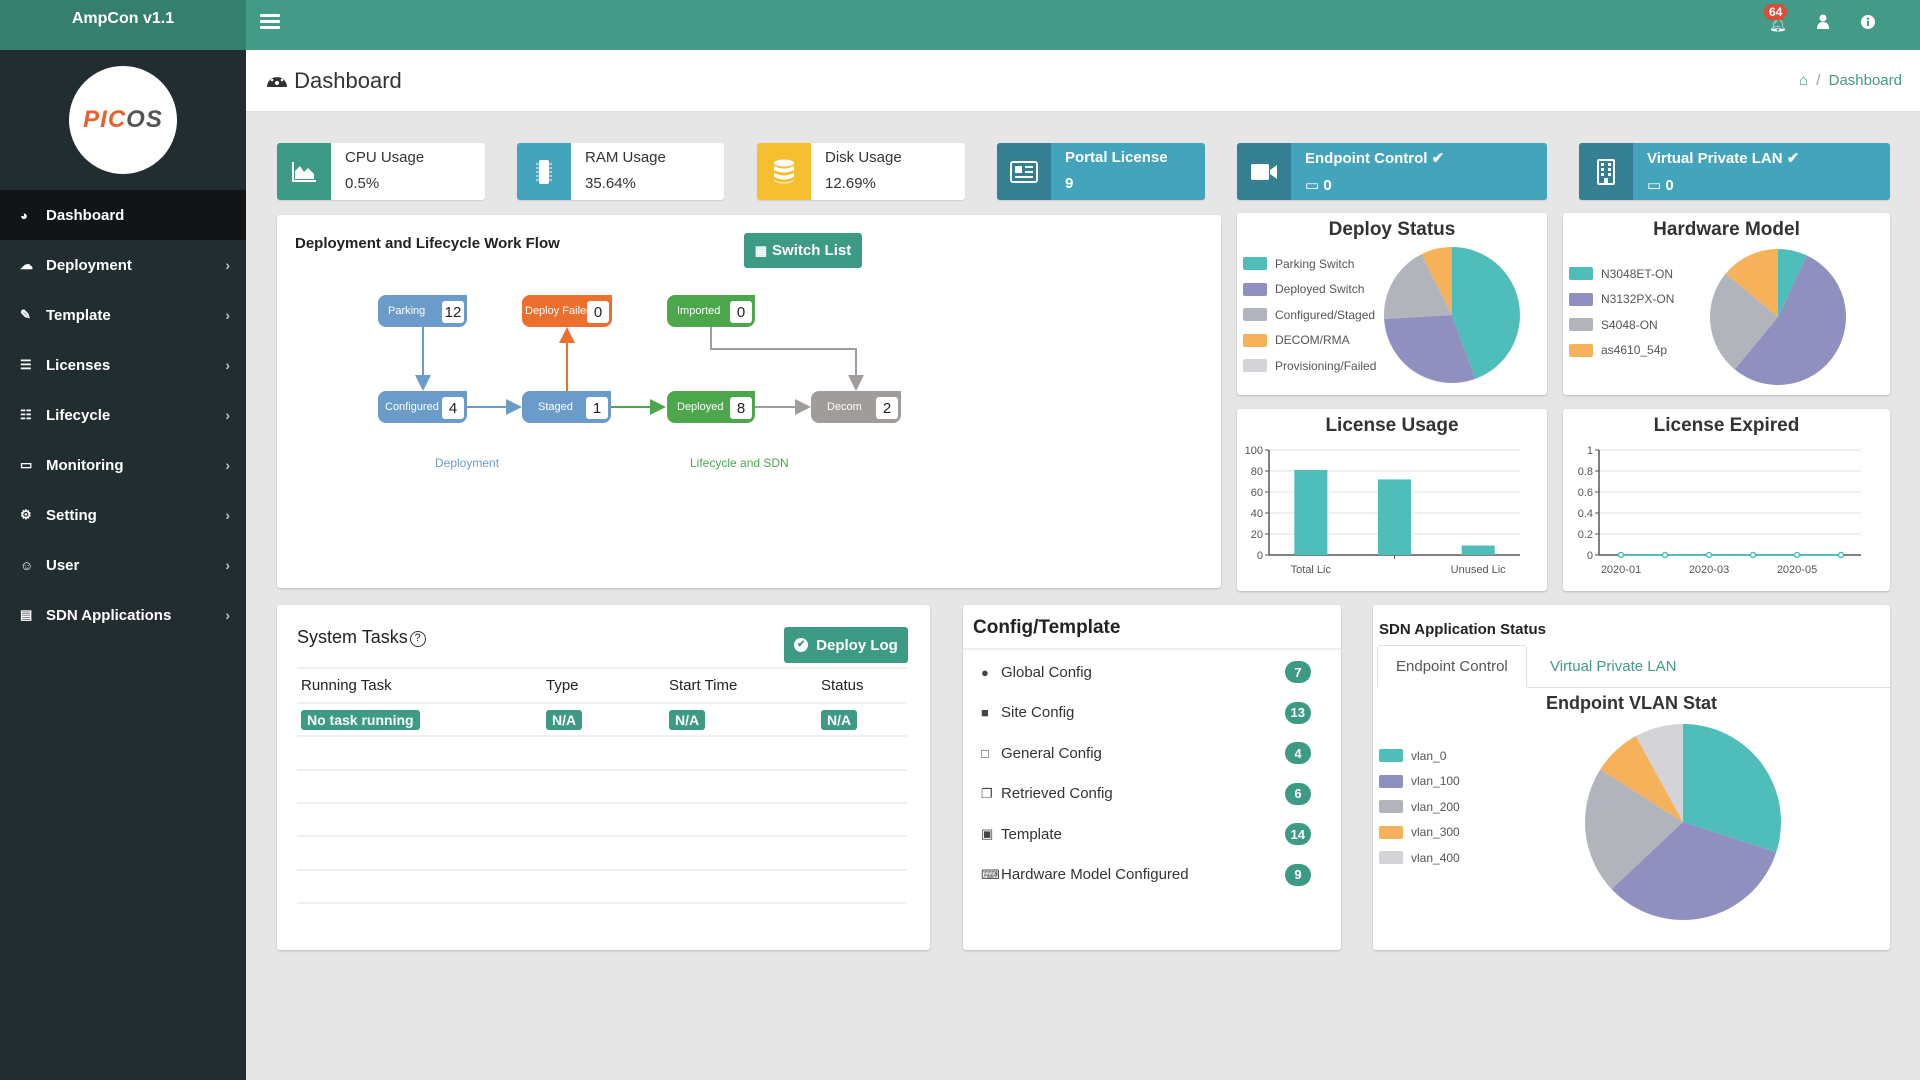  I want to click on legend-item: Parking Switch, so click(1309, 264).